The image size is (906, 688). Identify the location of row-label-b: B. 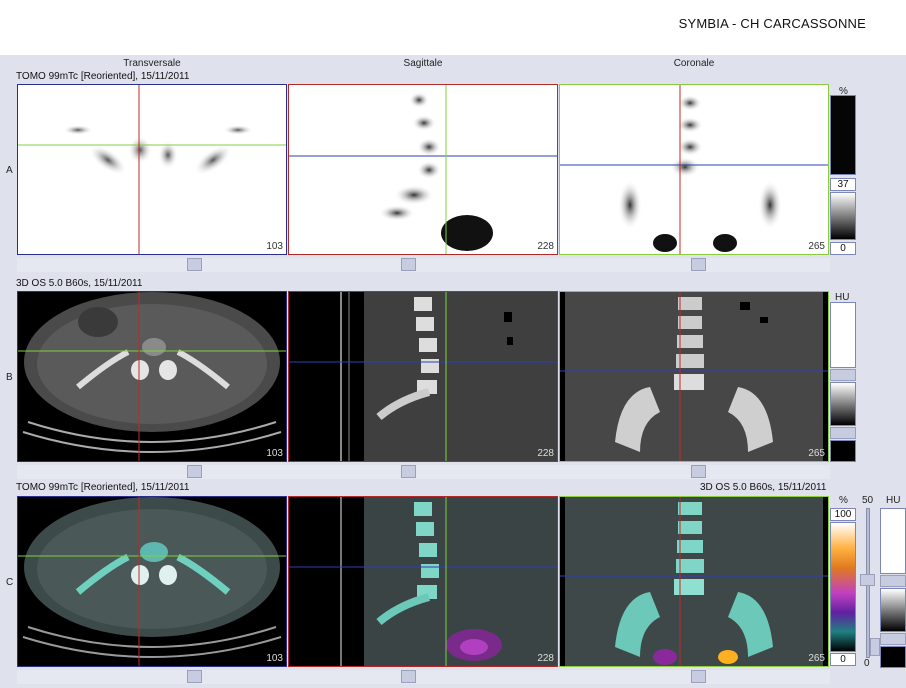
(9, 377).